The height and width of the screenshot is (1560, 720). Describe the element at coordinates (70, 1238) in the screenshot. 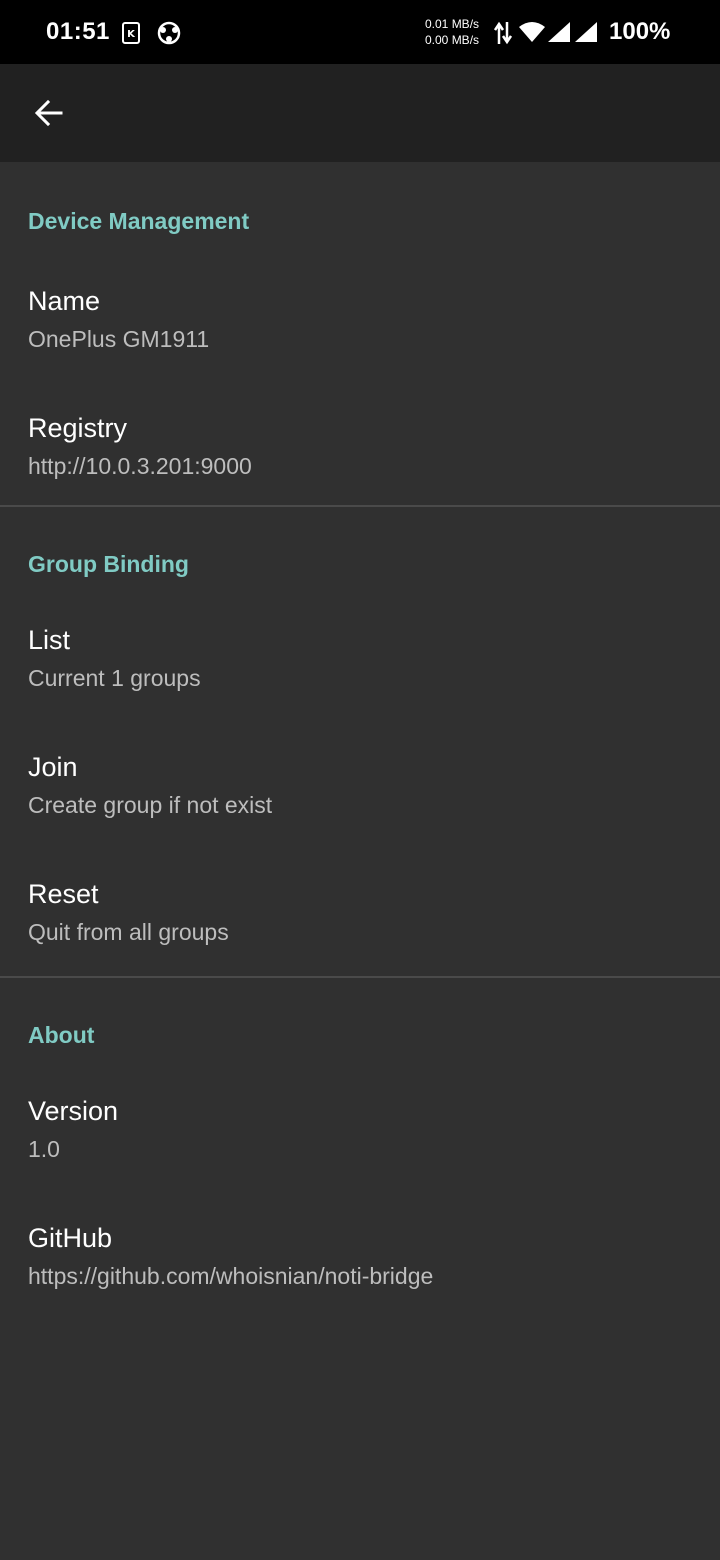

I see `pref-title: GitHub` at that location.